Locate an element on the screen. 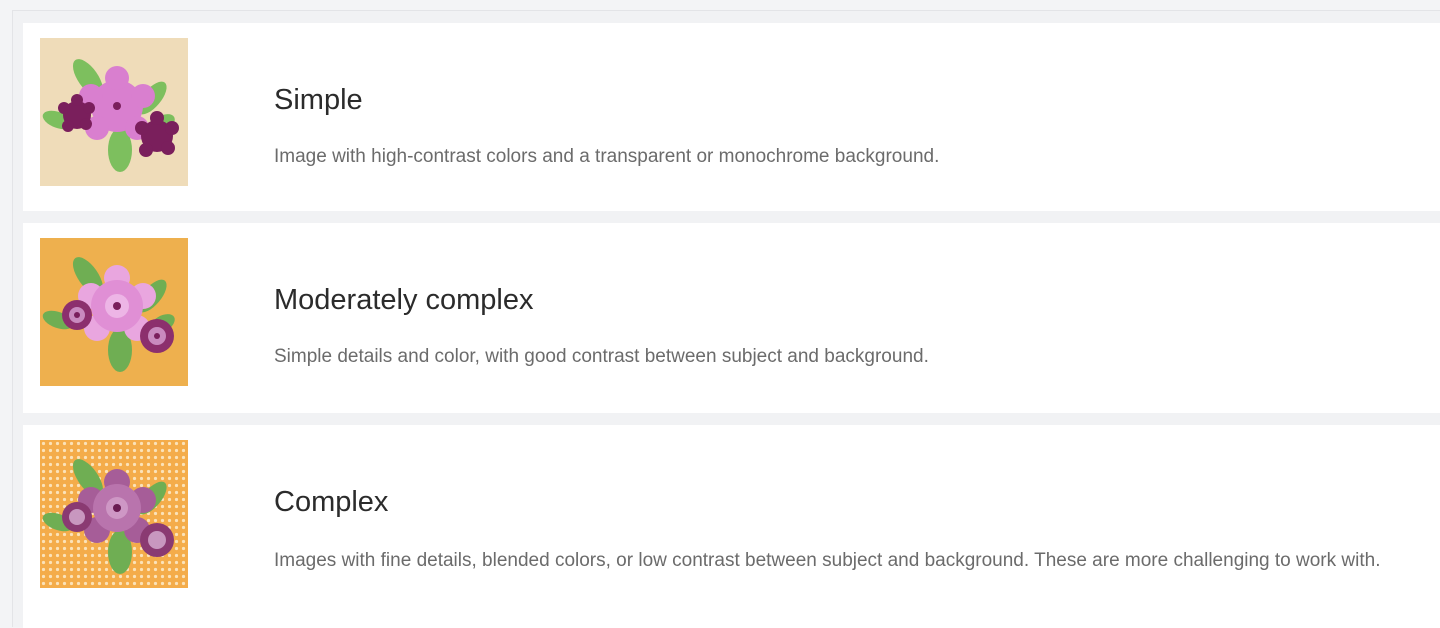  flower-bouquet-complex-icon is located at coordinates (114, 514).